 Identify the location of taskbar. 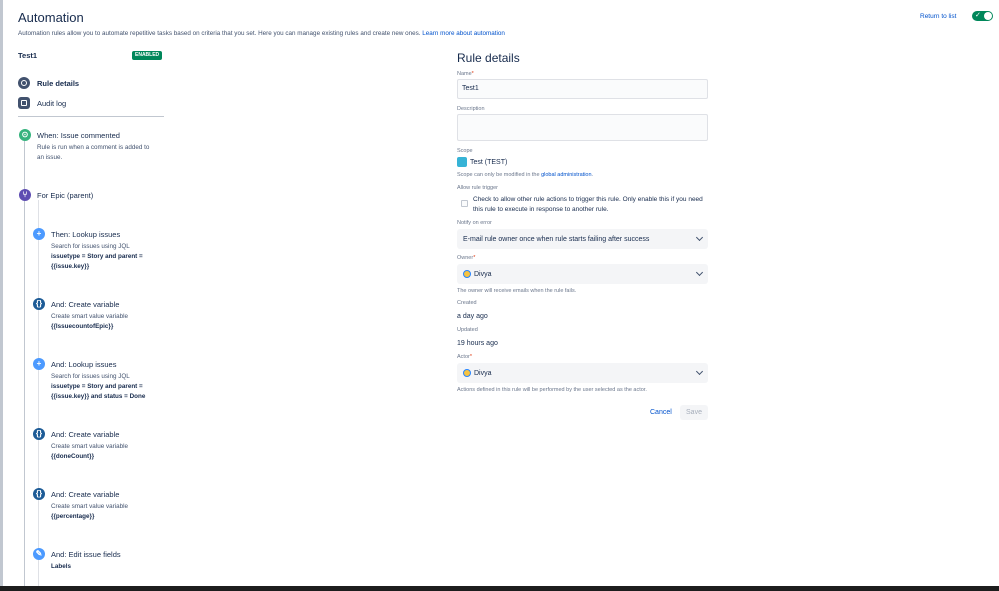
(499, 588).